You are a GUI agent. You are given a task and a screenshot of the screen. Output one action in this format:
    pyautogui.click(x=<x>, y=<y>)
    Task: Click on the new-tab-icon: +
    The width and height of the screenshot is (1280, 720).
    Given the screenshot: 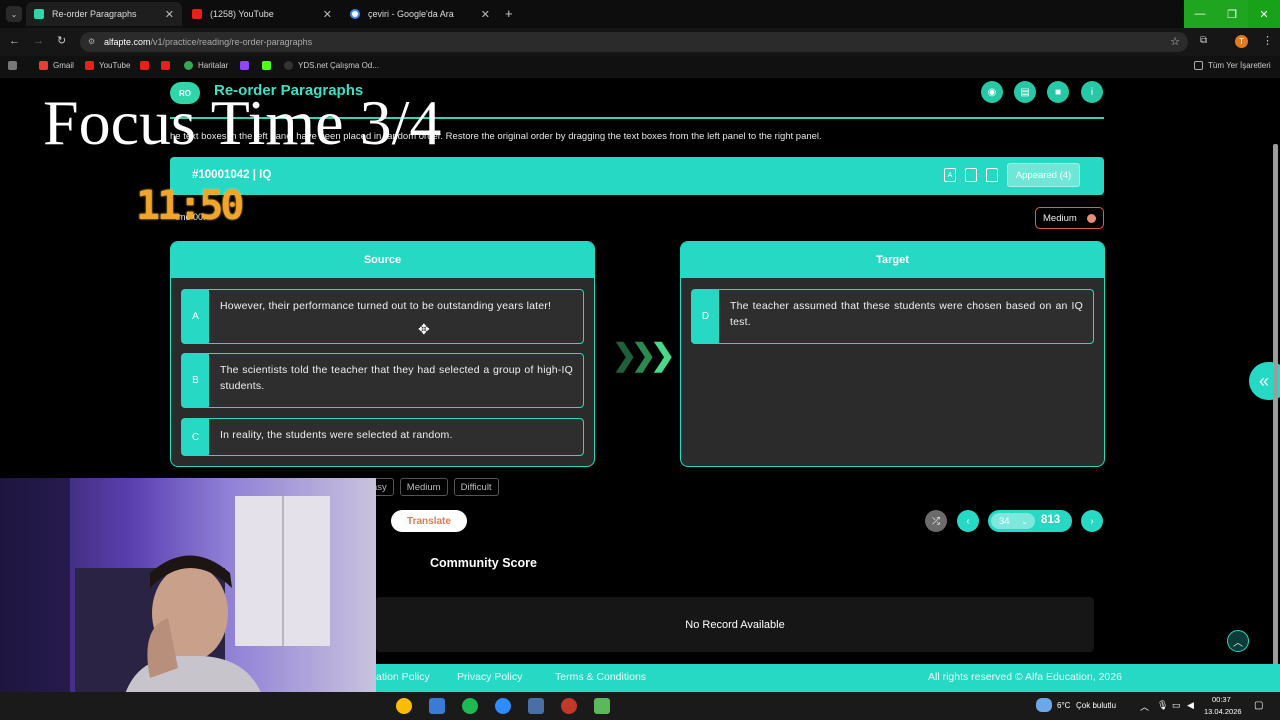 What is the action you would take?
    pyautogui.click(x=509, y=13)
    